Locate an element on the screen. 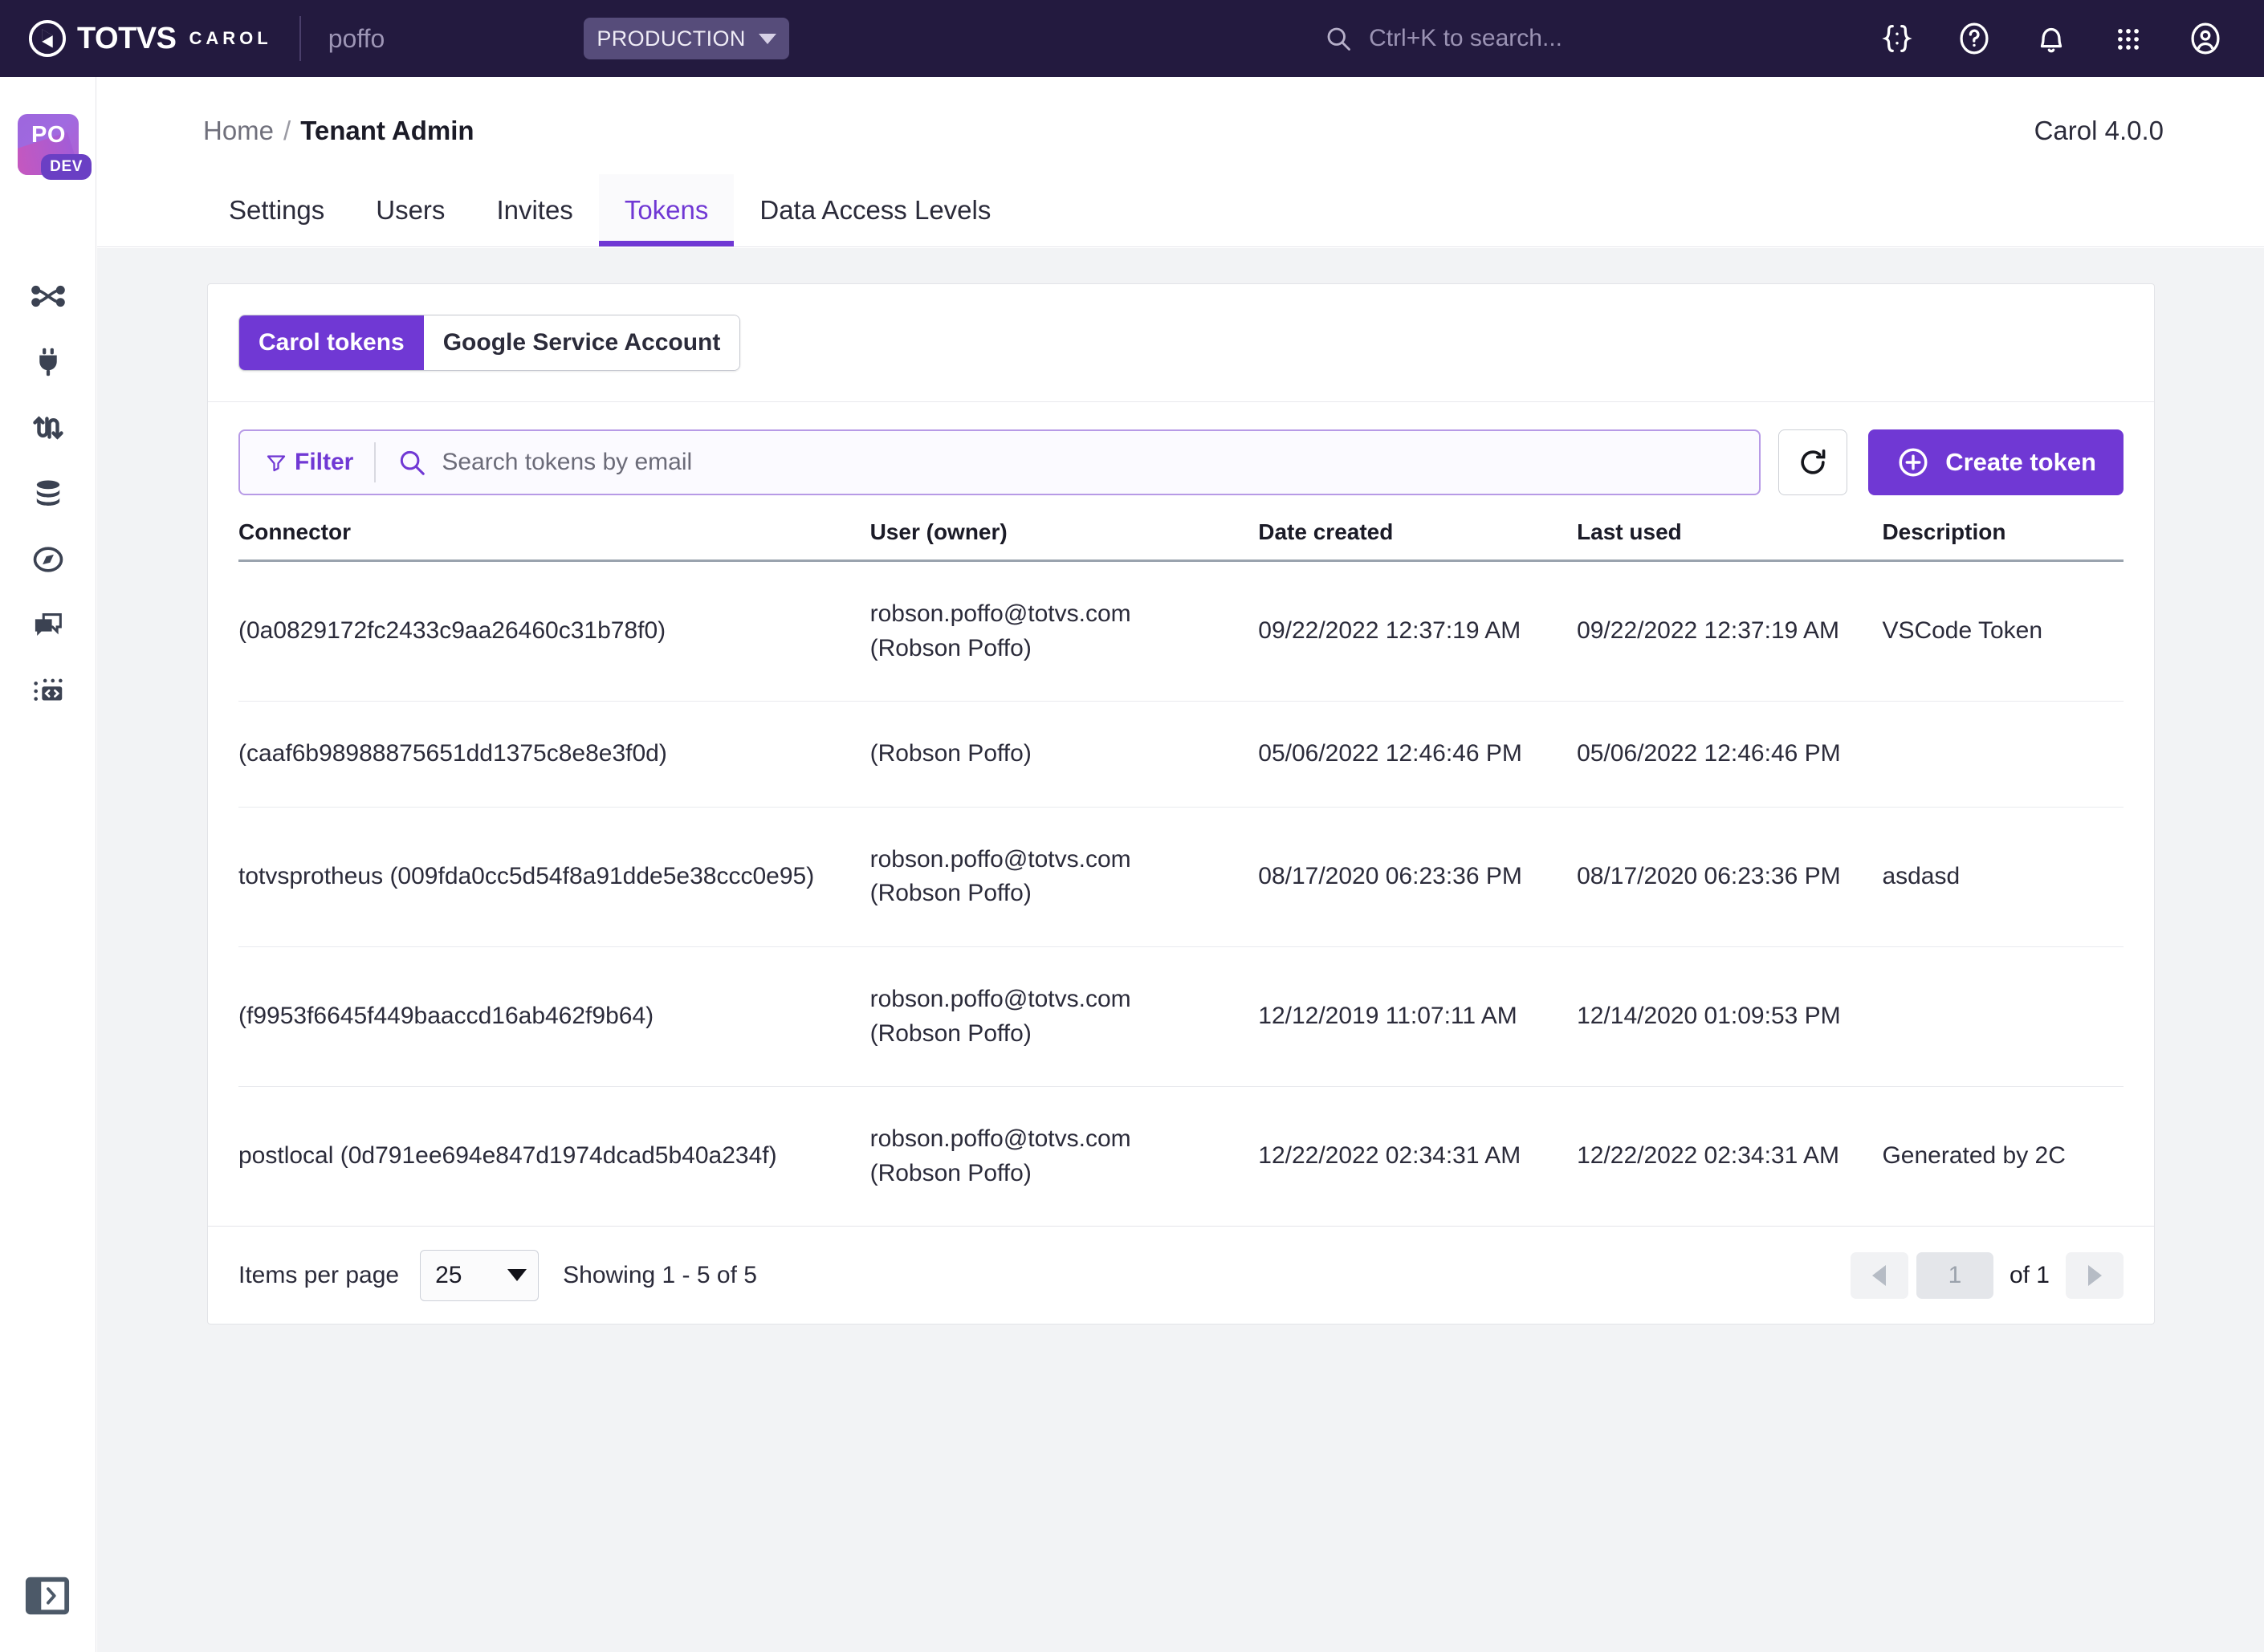  expand-sidebar-icon is located at coordinates (47, 1596).